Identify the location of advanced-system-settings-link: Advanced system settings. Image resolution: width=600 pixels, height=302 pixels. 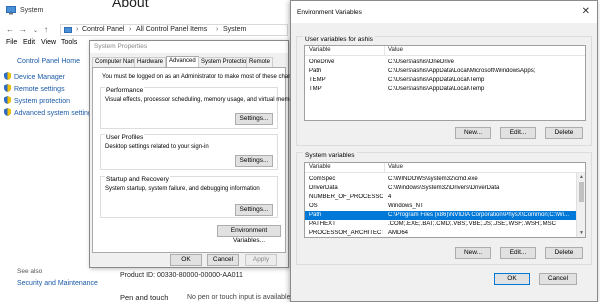
(49, 112).